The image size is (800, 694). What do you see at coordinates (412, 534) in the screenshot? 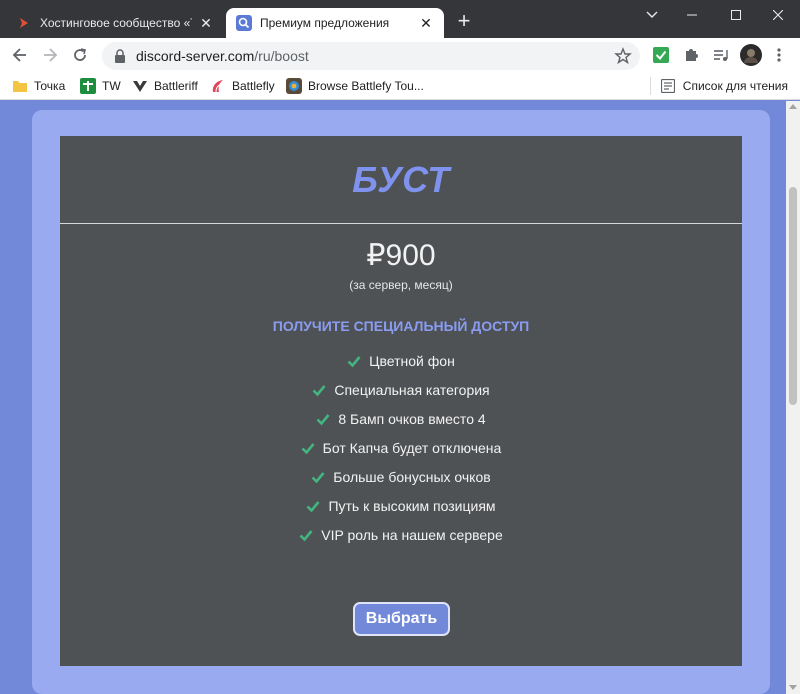
I see `feature-text: VIP роль на нашем сервере` at bounding box center [412, 534].